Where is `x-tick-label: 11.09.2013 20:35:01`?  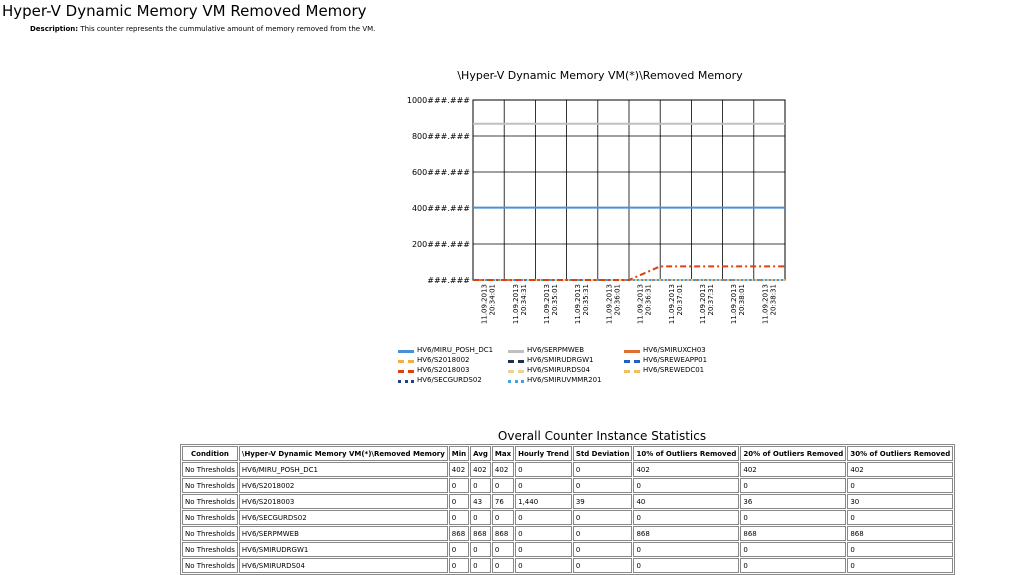
x-tick-label: 11.09.2013 20:35:01 is located at coordinates (551, 304).